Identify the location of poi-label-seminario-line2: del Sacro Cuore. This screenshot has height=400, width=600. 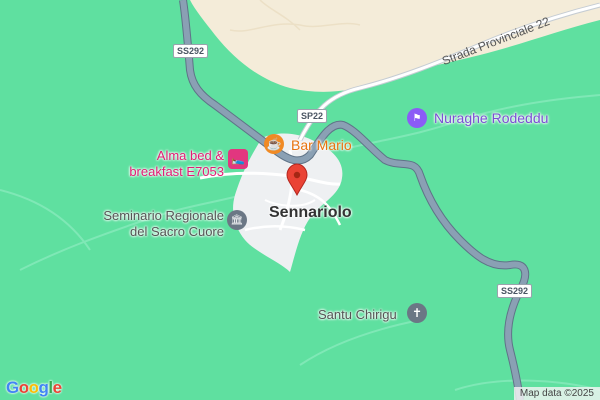
(177, 231).